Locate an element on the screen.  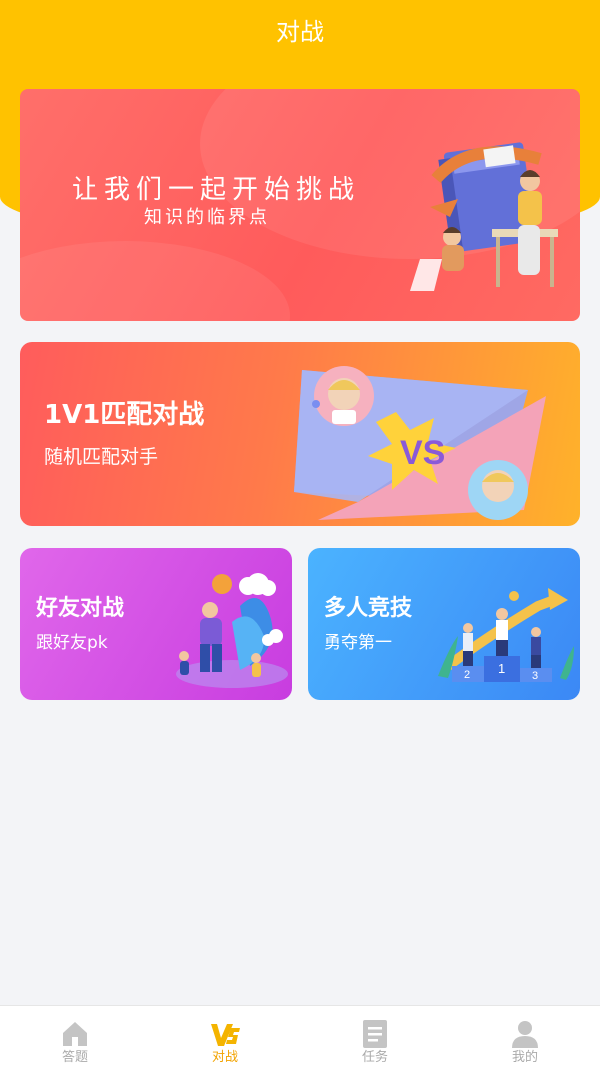
friends-illustration is located at coordinates (232, 630).